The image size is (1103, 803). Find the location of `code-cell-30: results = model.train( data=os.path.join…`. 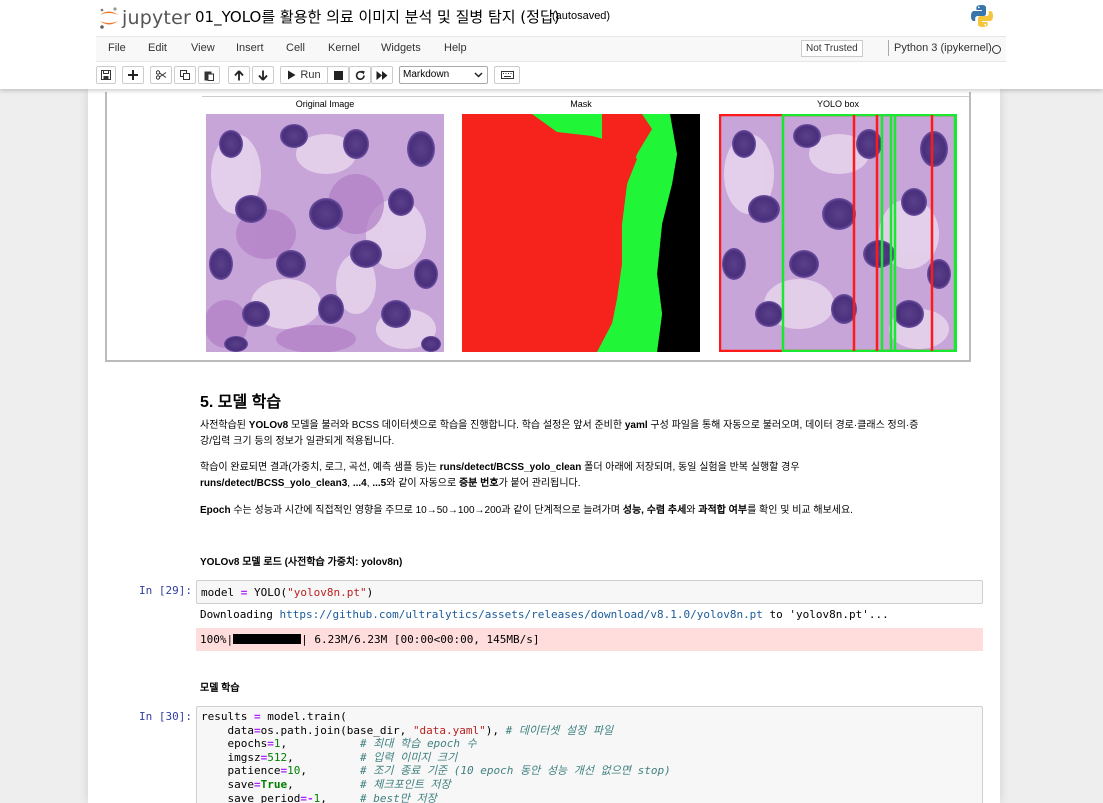

code-cell-30: results = model.train( data=os.path.join… is located at coordinates (589, 754).